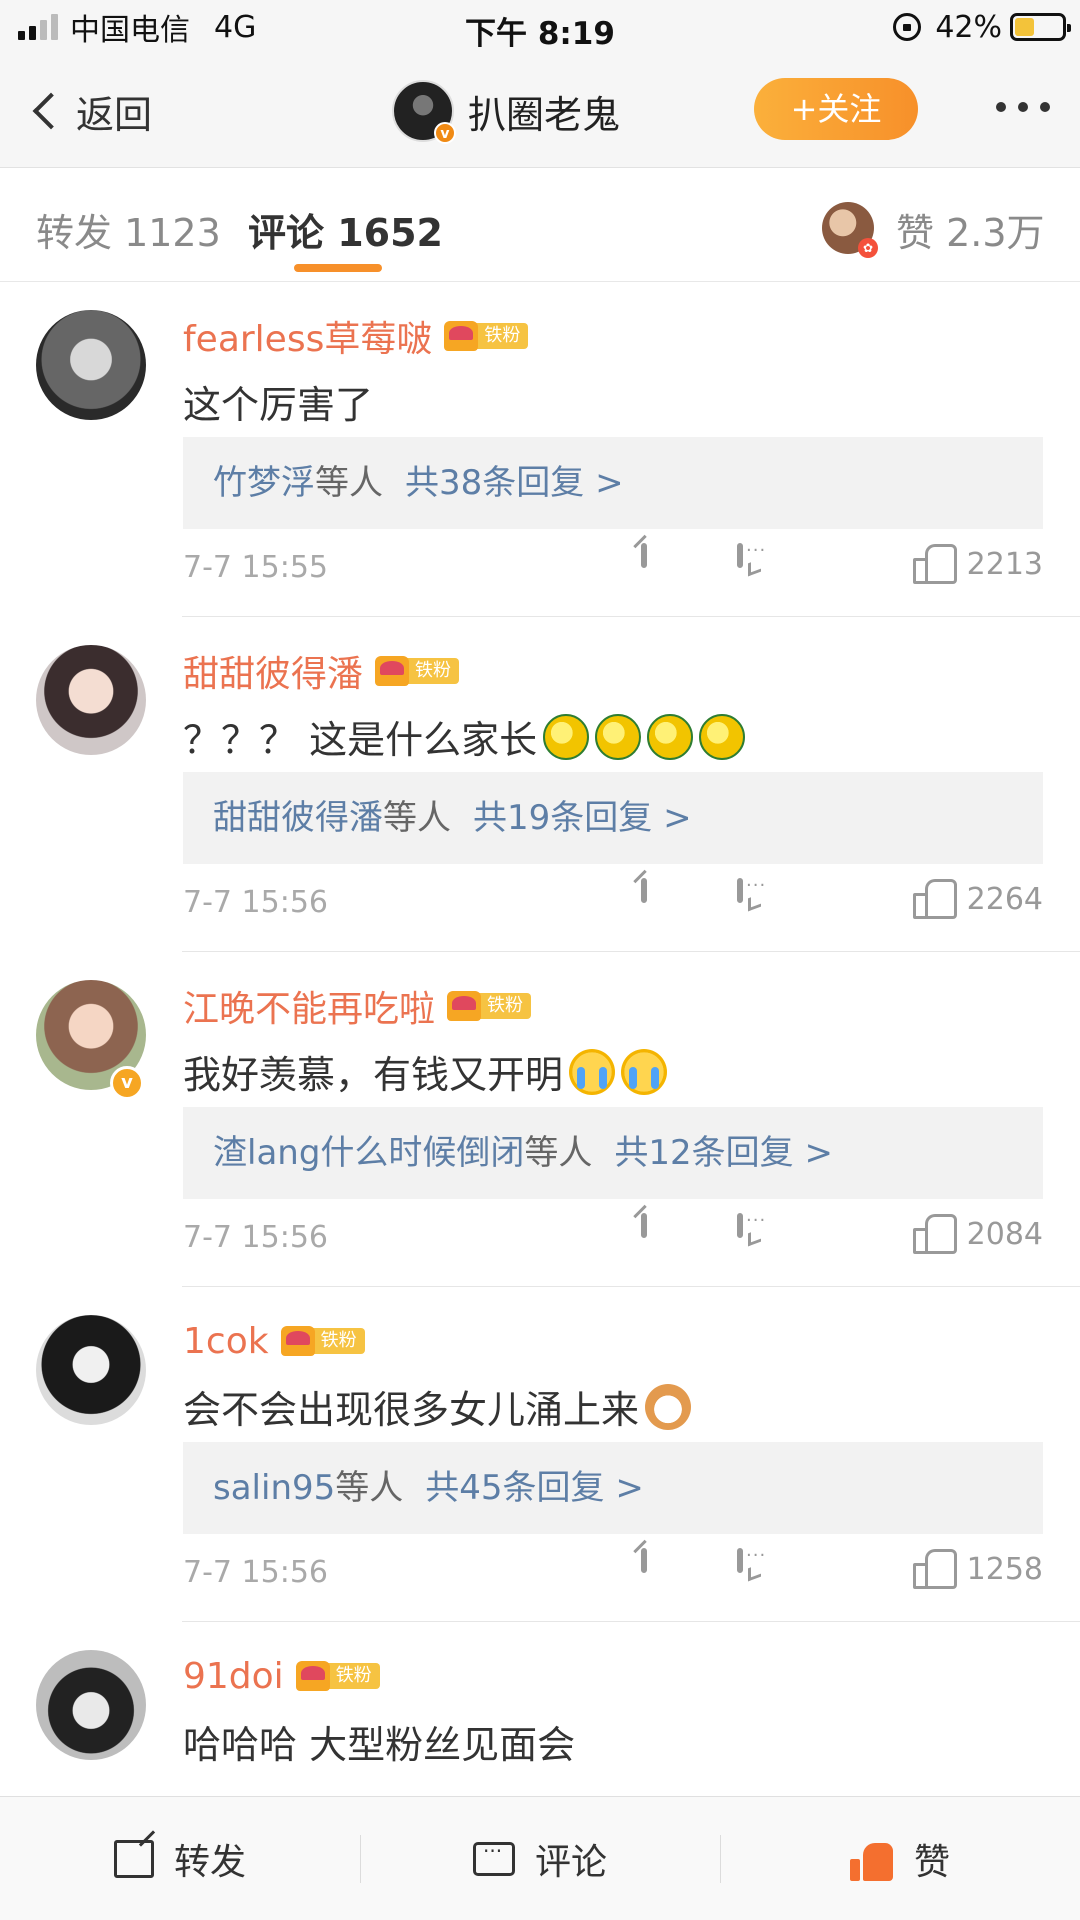 This screenshot has width=1080, height=1920. Describe the element at coordinates (298, 818) in the screenshot. I see `reply-users: 甜甜彼得潘` at that location.